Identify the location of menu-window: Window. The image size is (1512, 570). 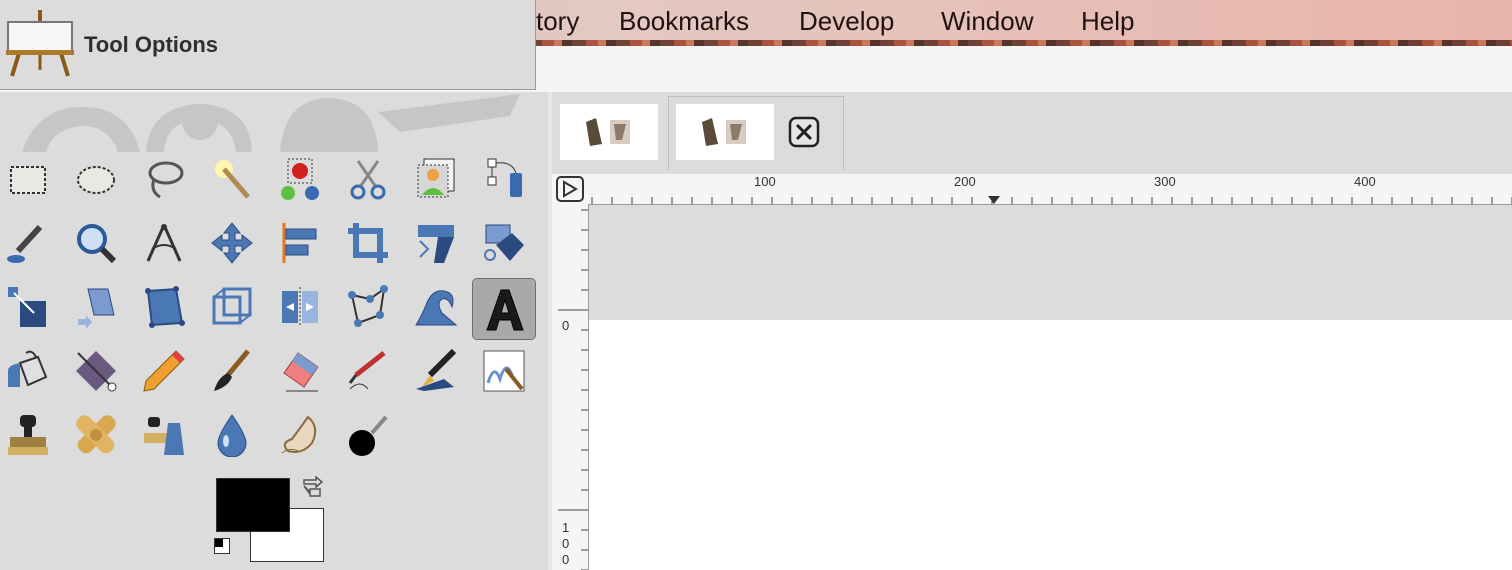
(987, 21).